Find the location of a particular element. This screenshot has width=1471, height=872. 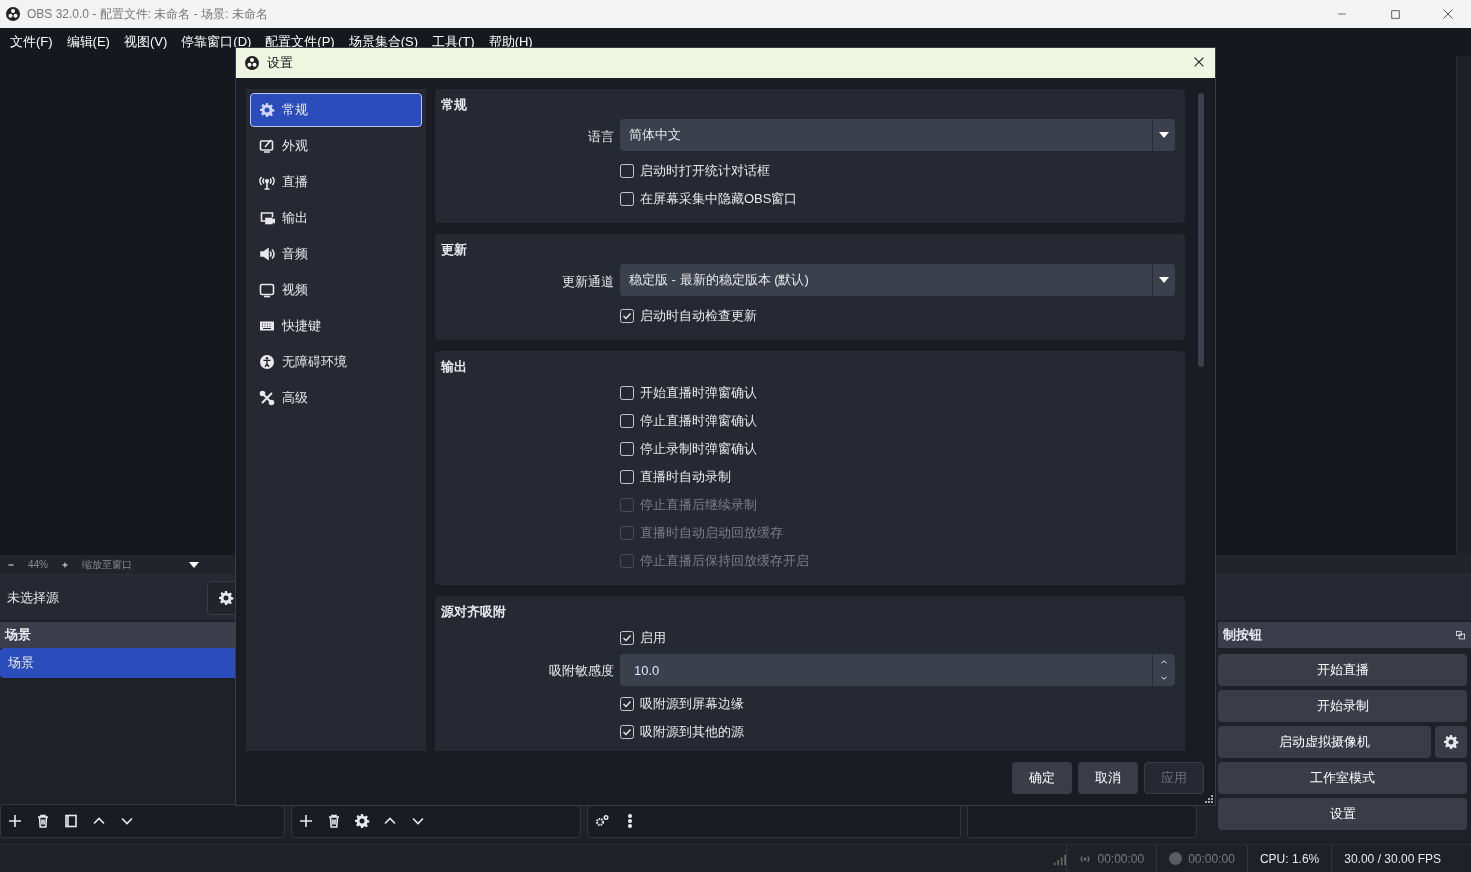

settings-nav-item: 快捷键 is located at coordinates (336, 326).